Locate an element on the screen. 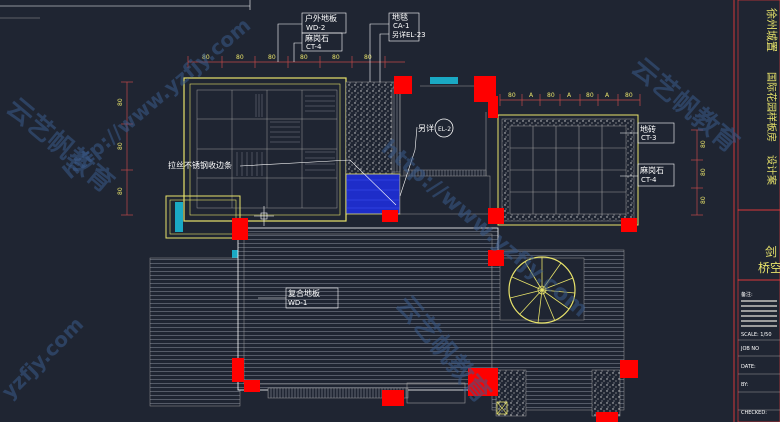 The height and width of the screenshot is (422, 780). dim-chain-top-right: 80 A 80 A 80 A 80 is located at coordinates (570, 99).